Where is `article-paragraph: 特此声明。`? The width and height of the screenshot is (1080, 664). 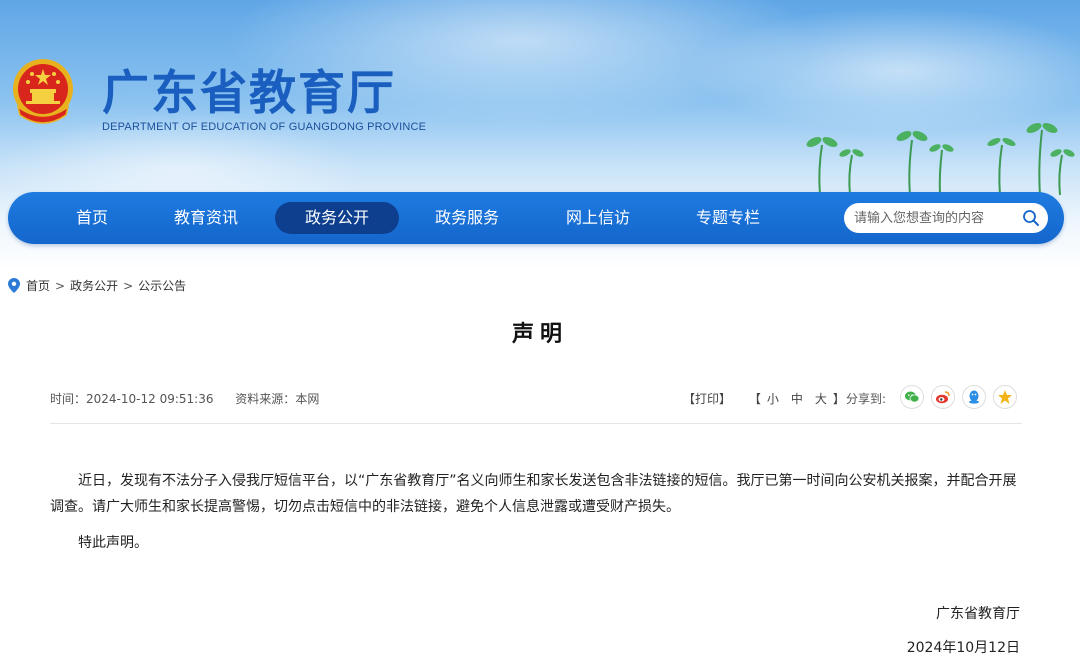 article-paragraph: 特此声明。 is located at coordinates (113, 543).